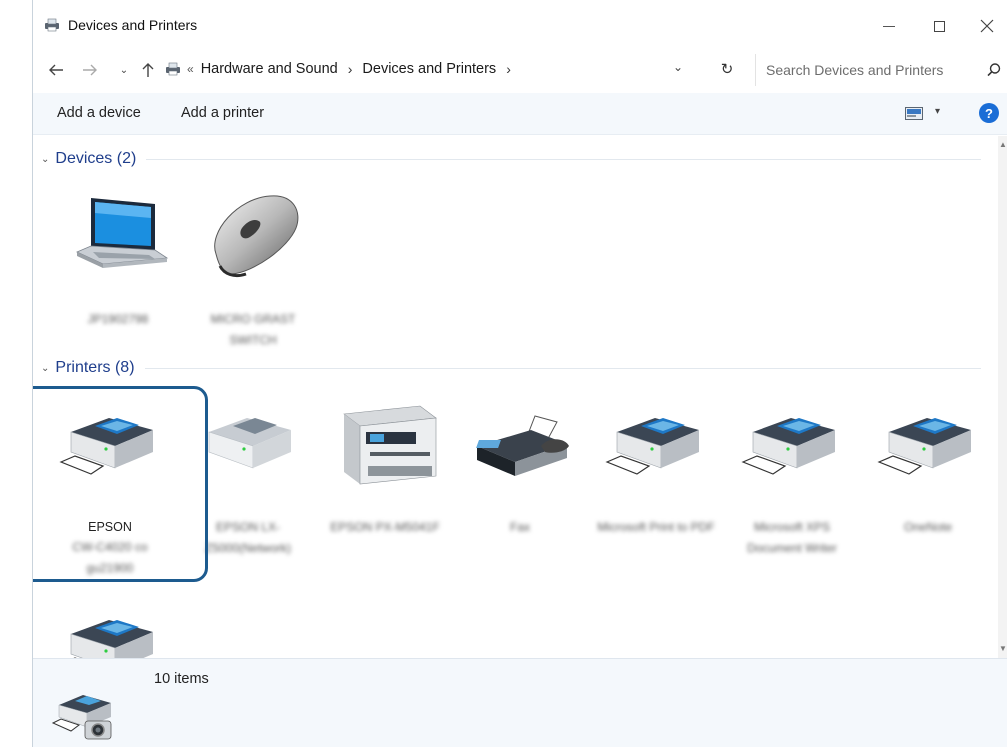 This screenshot has width=1007, height=747. I want to click on back-arrow-icon, so click(56, 70).